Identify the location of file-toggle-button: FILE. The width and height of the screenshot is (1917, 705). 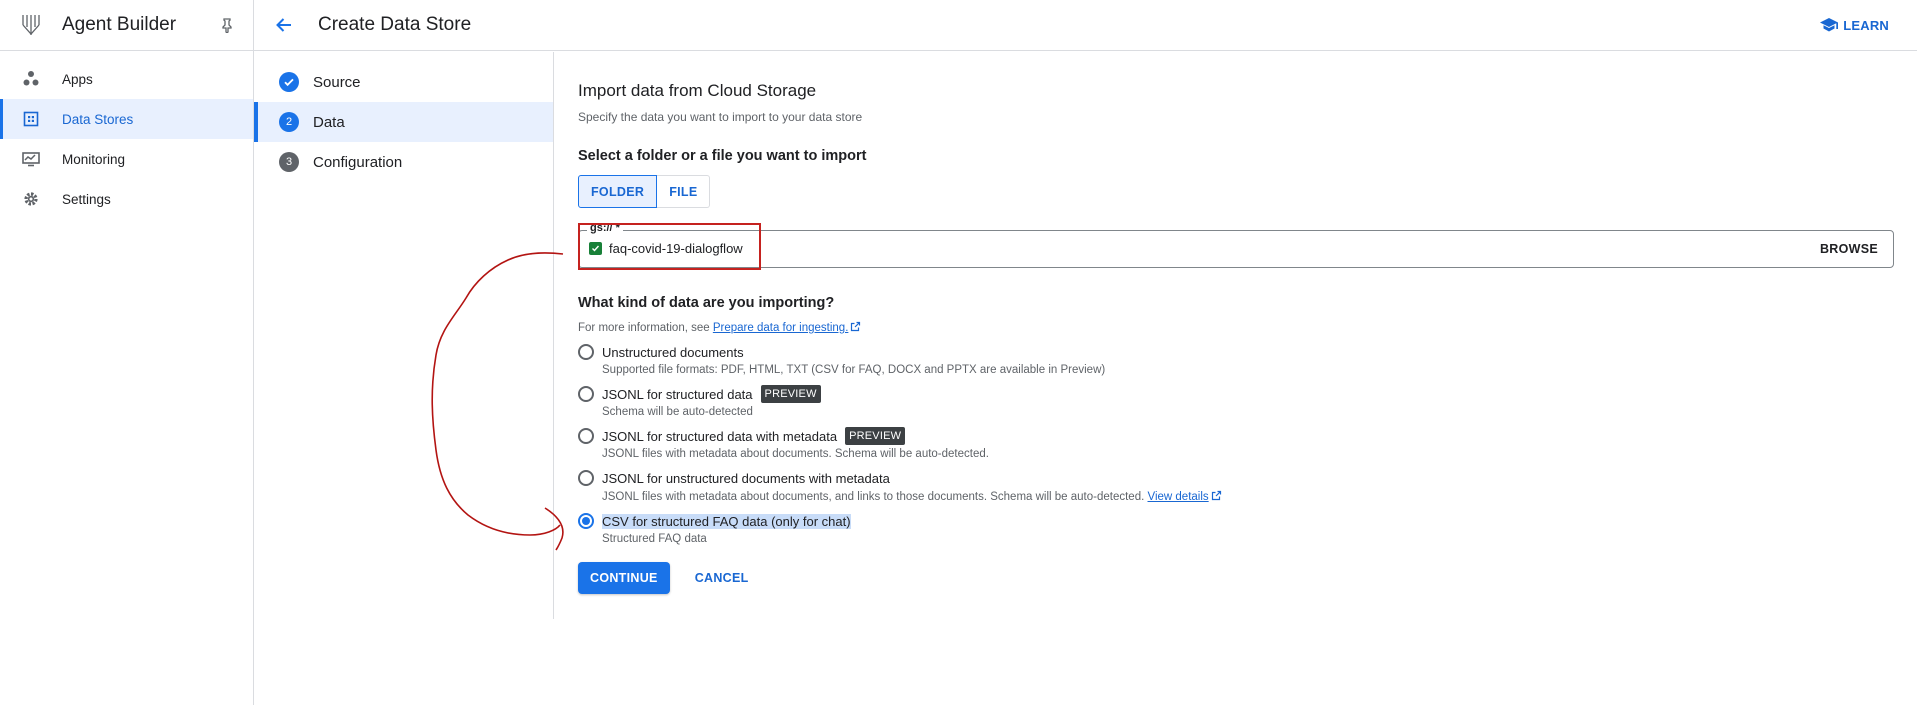
(684, 191).